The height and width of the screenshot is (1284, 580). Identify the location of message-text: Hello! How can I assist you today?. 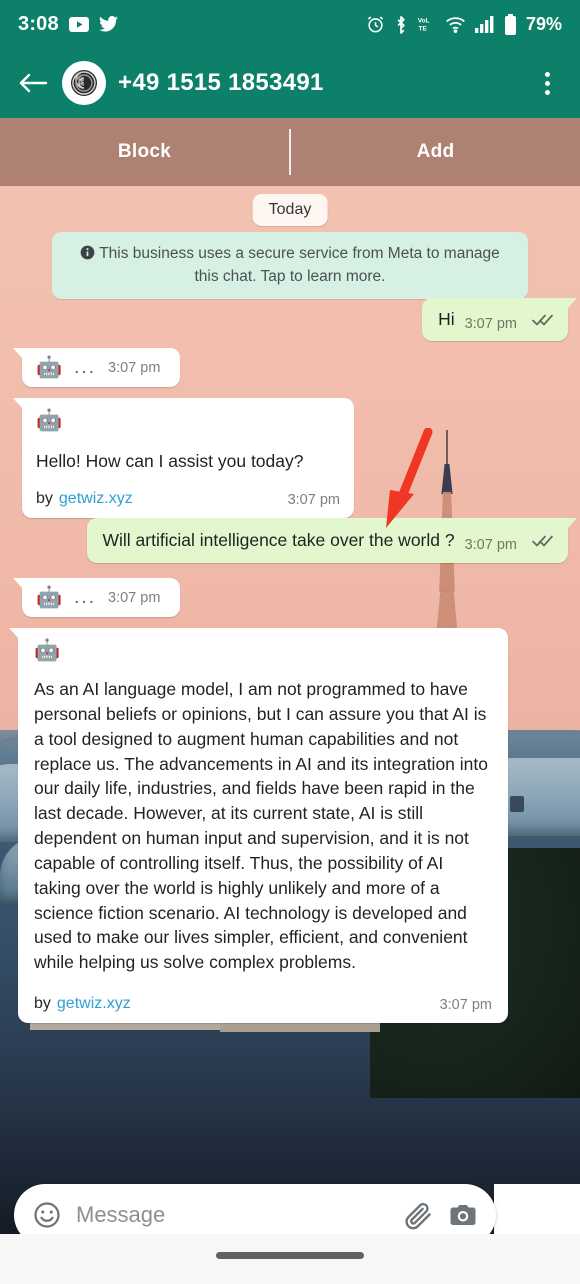
(170, 461).